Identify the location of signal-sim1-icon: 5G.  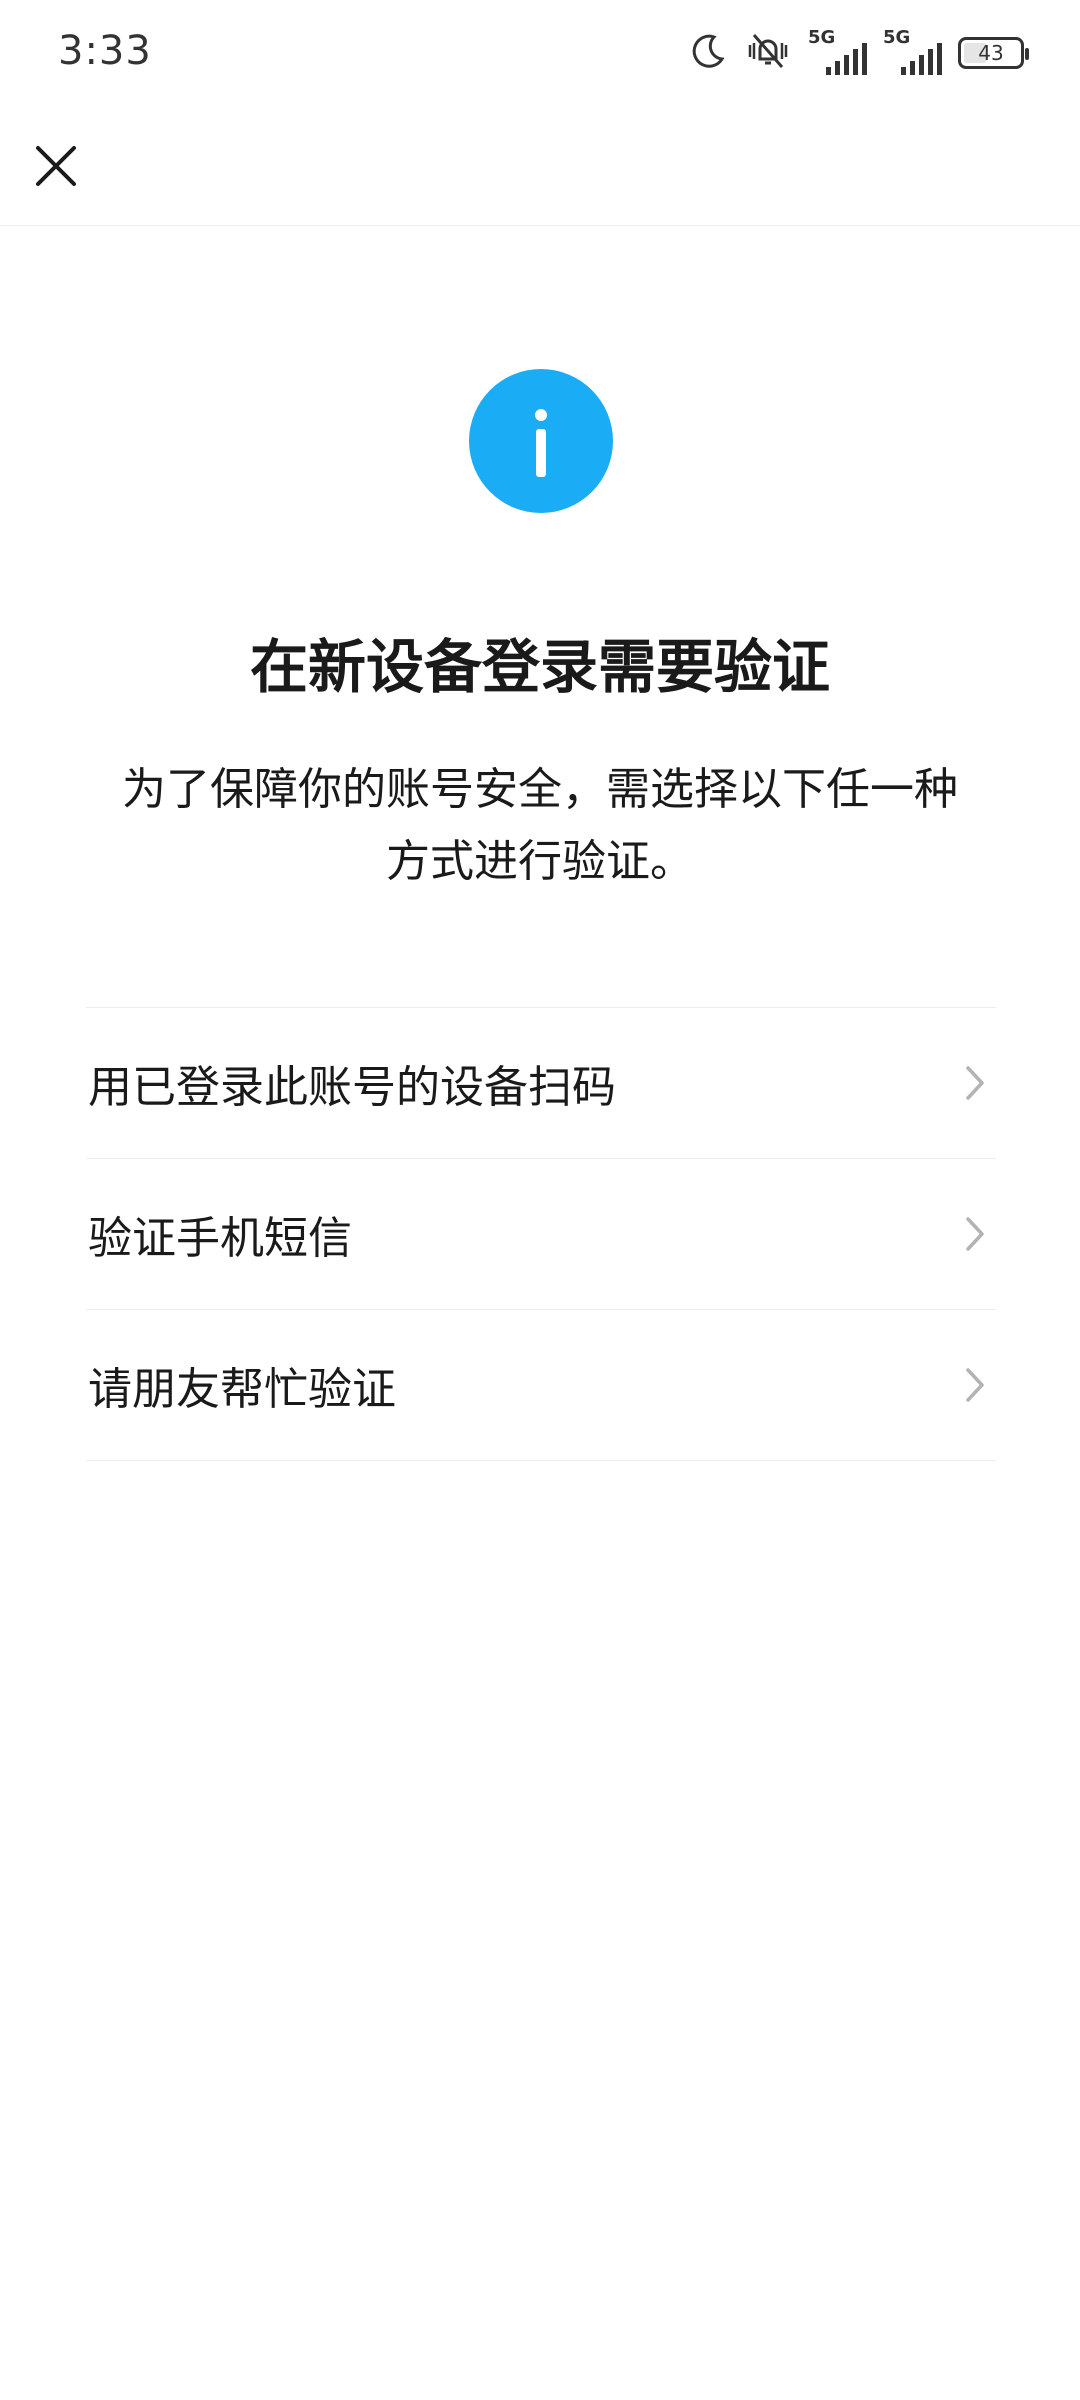
(837, 51).